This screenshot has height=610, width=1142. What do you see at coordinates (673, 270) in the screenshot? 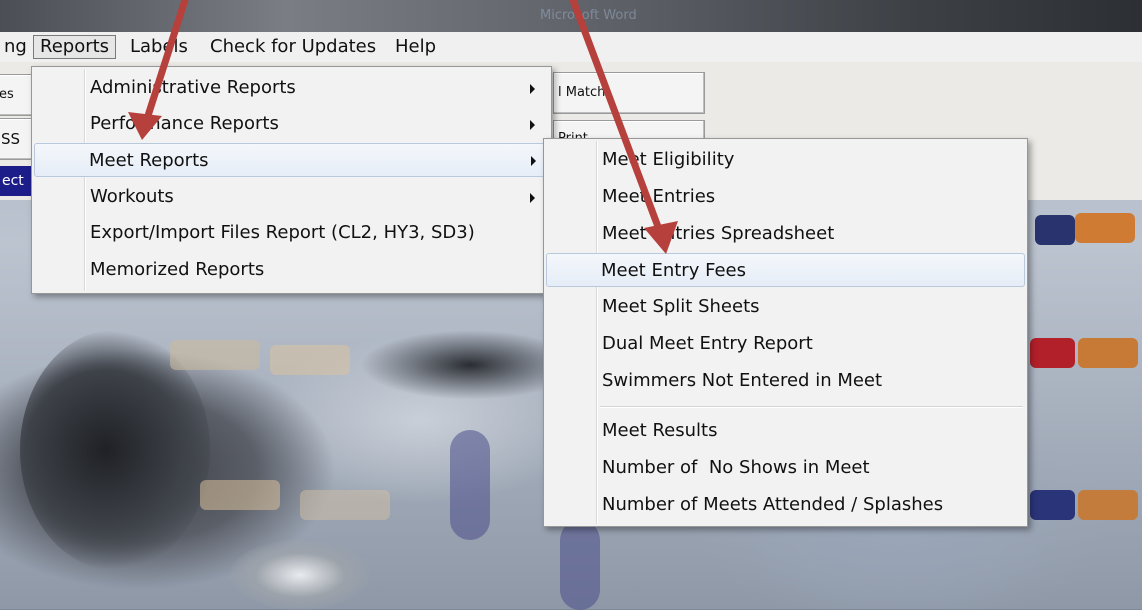
I see `menu-item-label: Meet Entry Fees` at bounding box center [673, 270].